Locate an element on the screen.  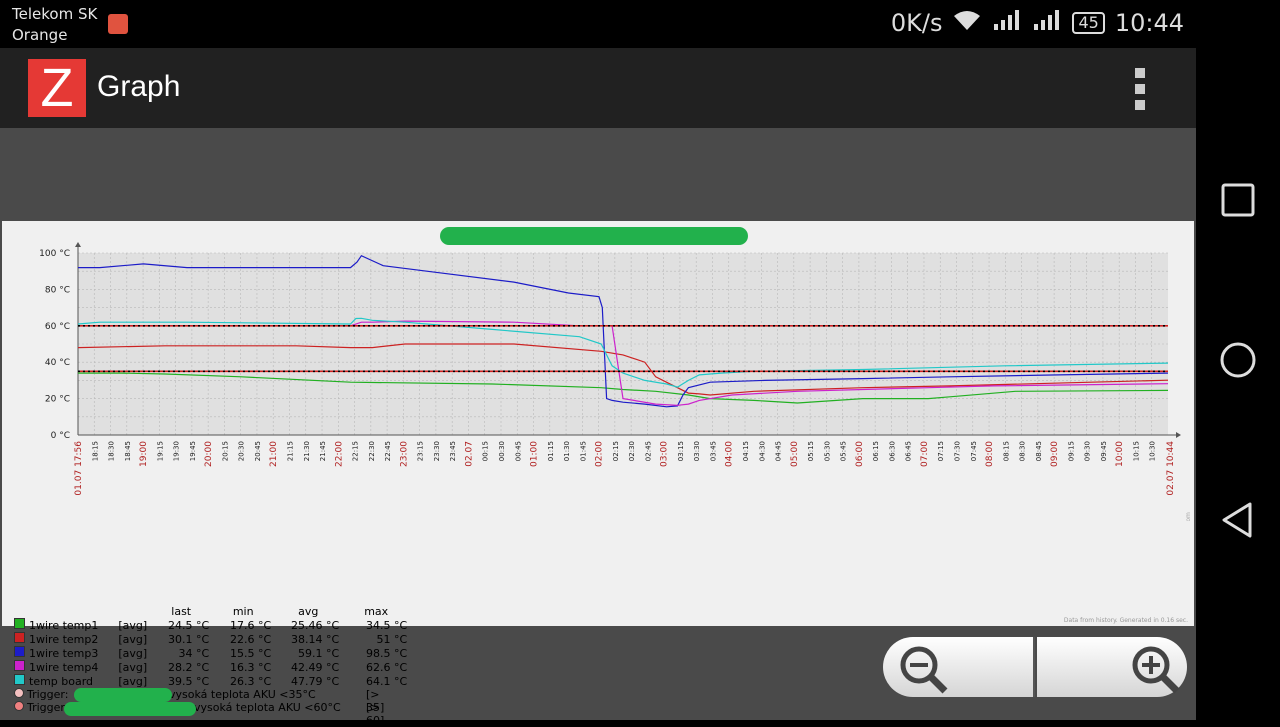
x-tick-label: 05:00 is located at coordinates (795, 454).